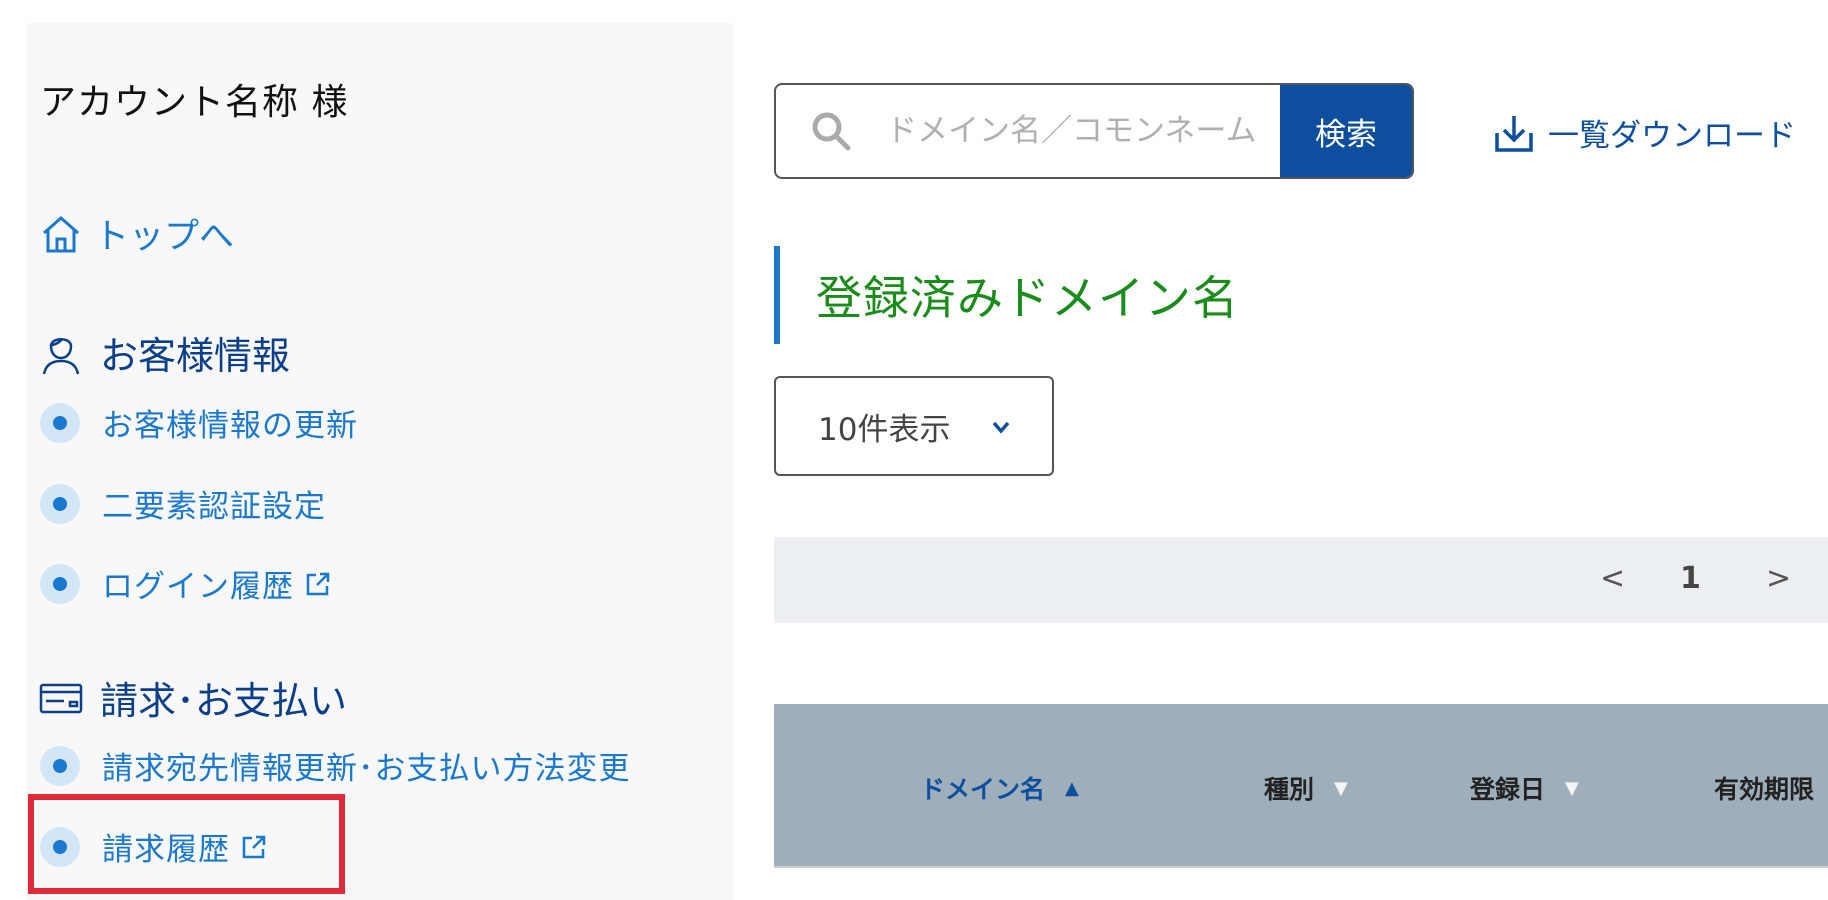 The height and width of the screenshot is (900, 1828). Describe the element at coordinates (1083, 131) in the screenshot. I see `search-input` at that location.